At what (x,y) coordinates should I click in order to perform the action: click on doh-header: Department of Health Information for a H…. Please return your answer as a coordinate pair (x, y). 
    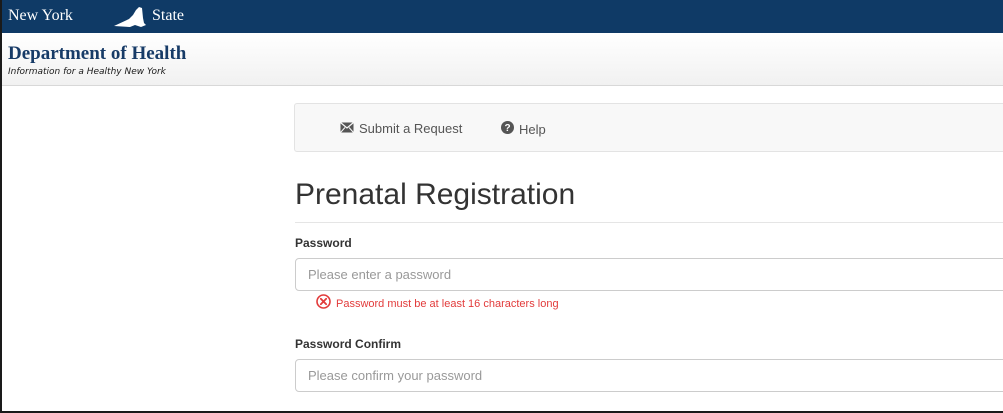
    Looking at the image, I should click on (502, 59).